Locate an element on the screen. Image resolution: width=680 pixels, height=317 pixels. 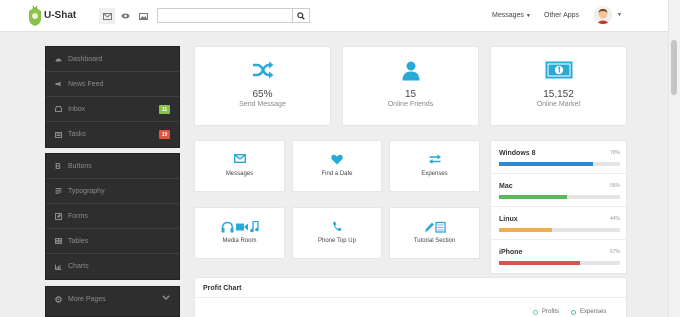
chevron-down-icon is located at coordinates (166, 298).